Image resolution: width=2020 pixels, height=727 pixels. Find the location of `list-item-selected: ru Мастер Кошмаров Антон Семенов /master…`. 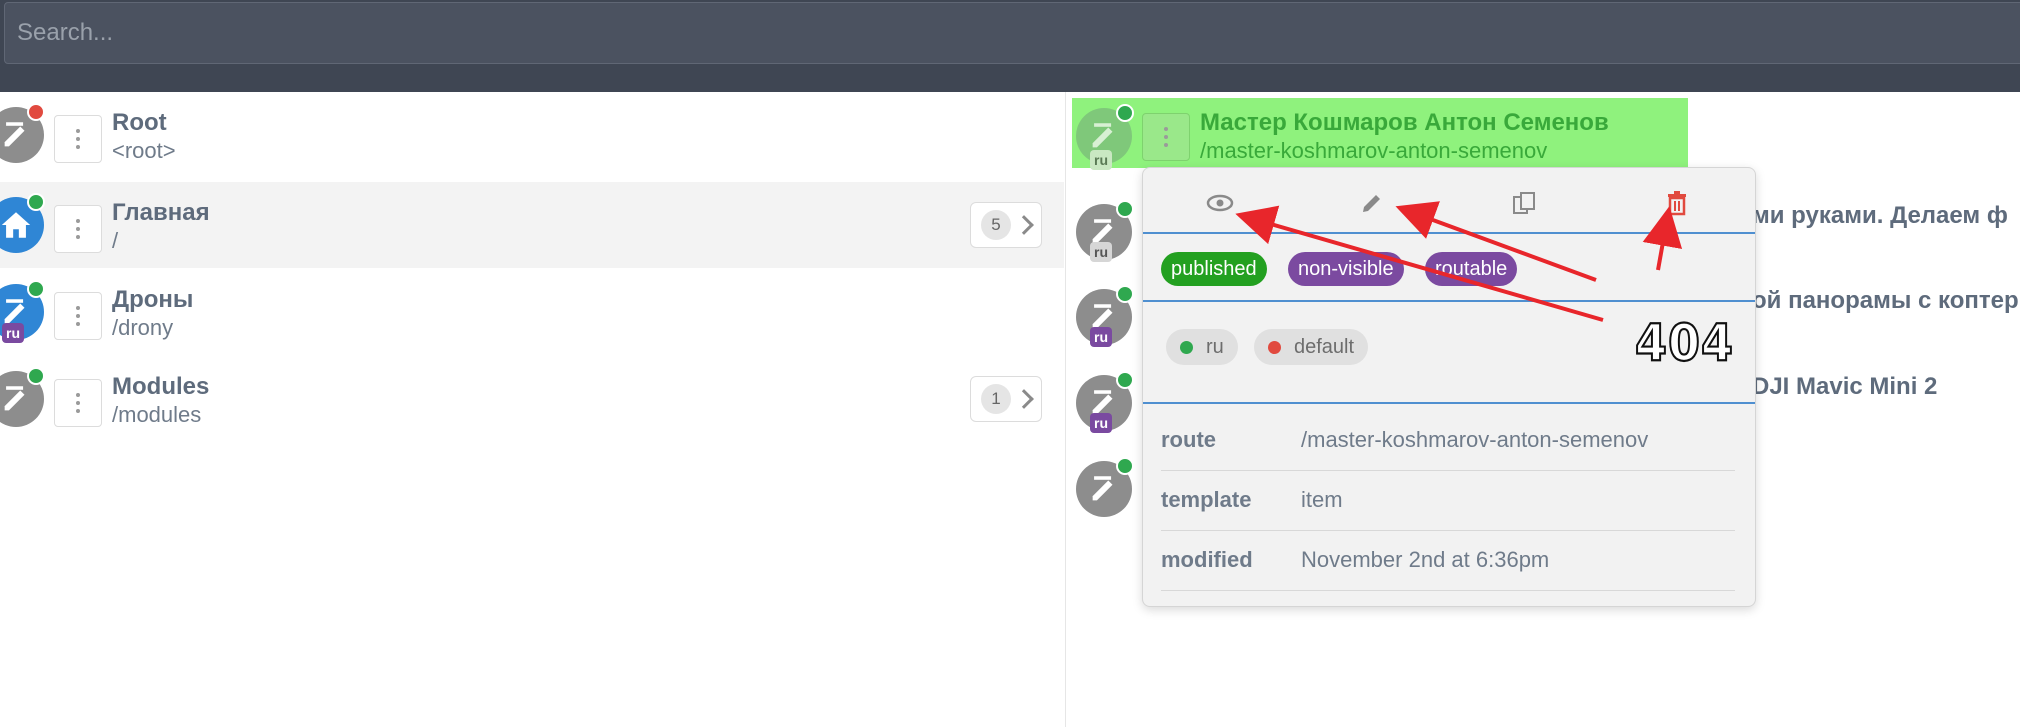

list-item-selected: ru Мастер Кошмаров Антон Семенов /master… is located at coordinates (1380, 134).